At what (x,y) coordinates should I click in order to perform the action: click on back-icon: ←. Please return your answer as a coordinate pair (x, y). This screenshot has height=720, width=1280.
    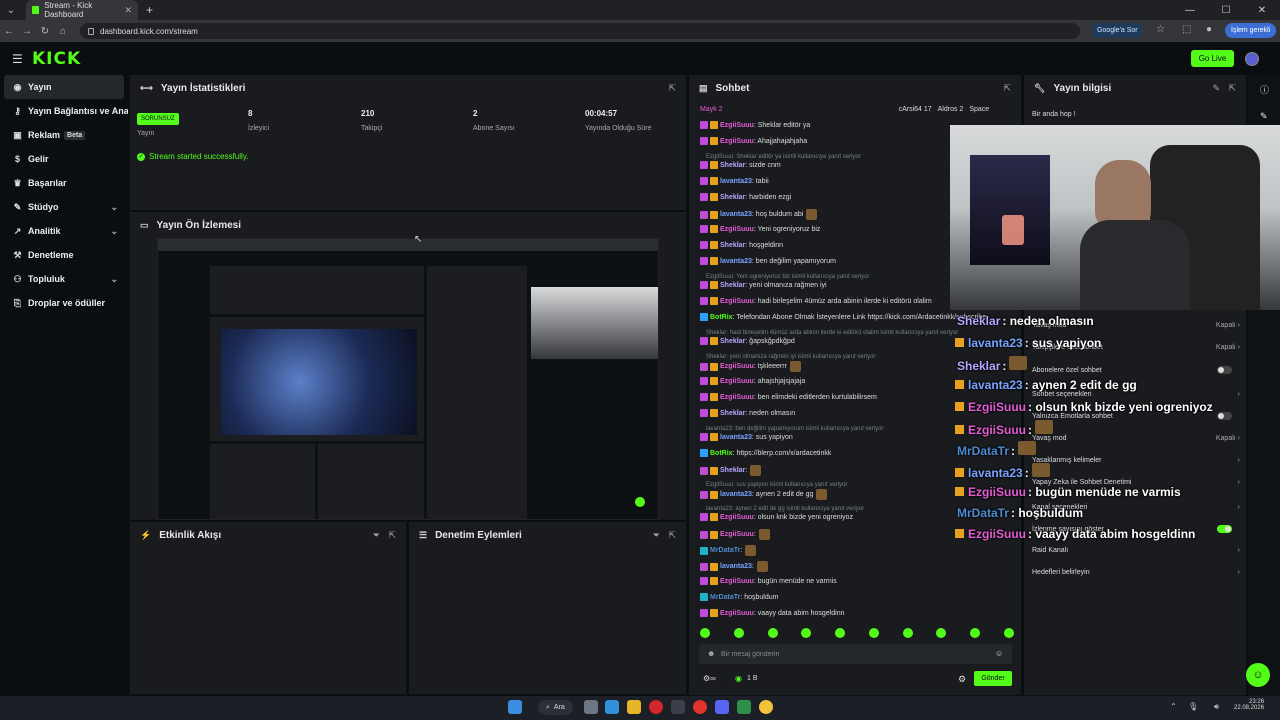
    Looking at the image, I should click on (9, 31).